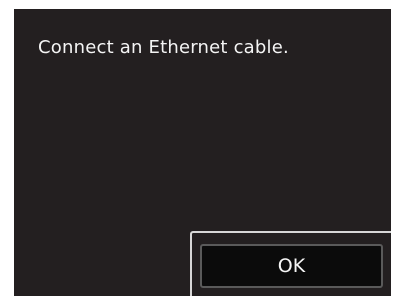  I want to click on ok-button: OK, so click(291, 266).